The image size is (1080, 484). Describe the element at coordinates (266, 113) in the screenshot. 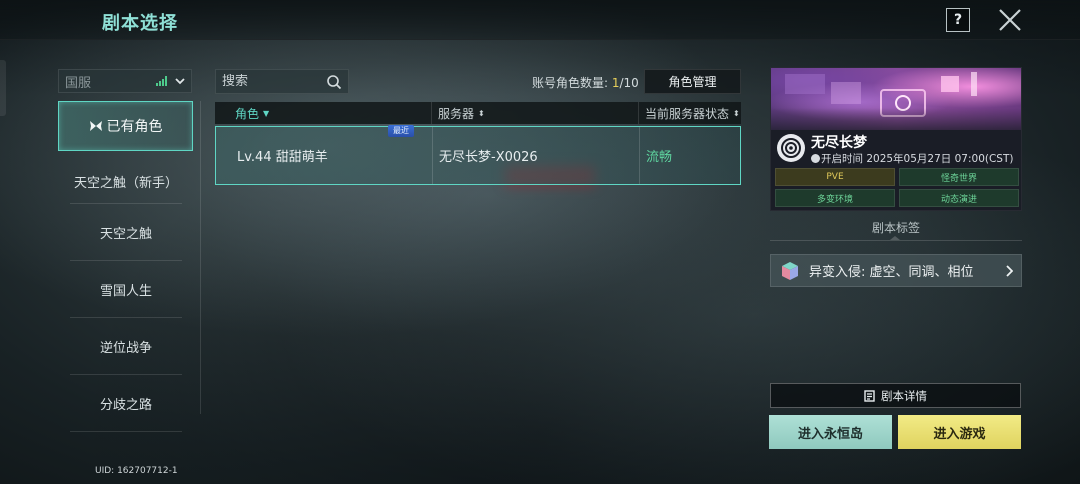

I see `sort-desc-icon: ▼` at that location.